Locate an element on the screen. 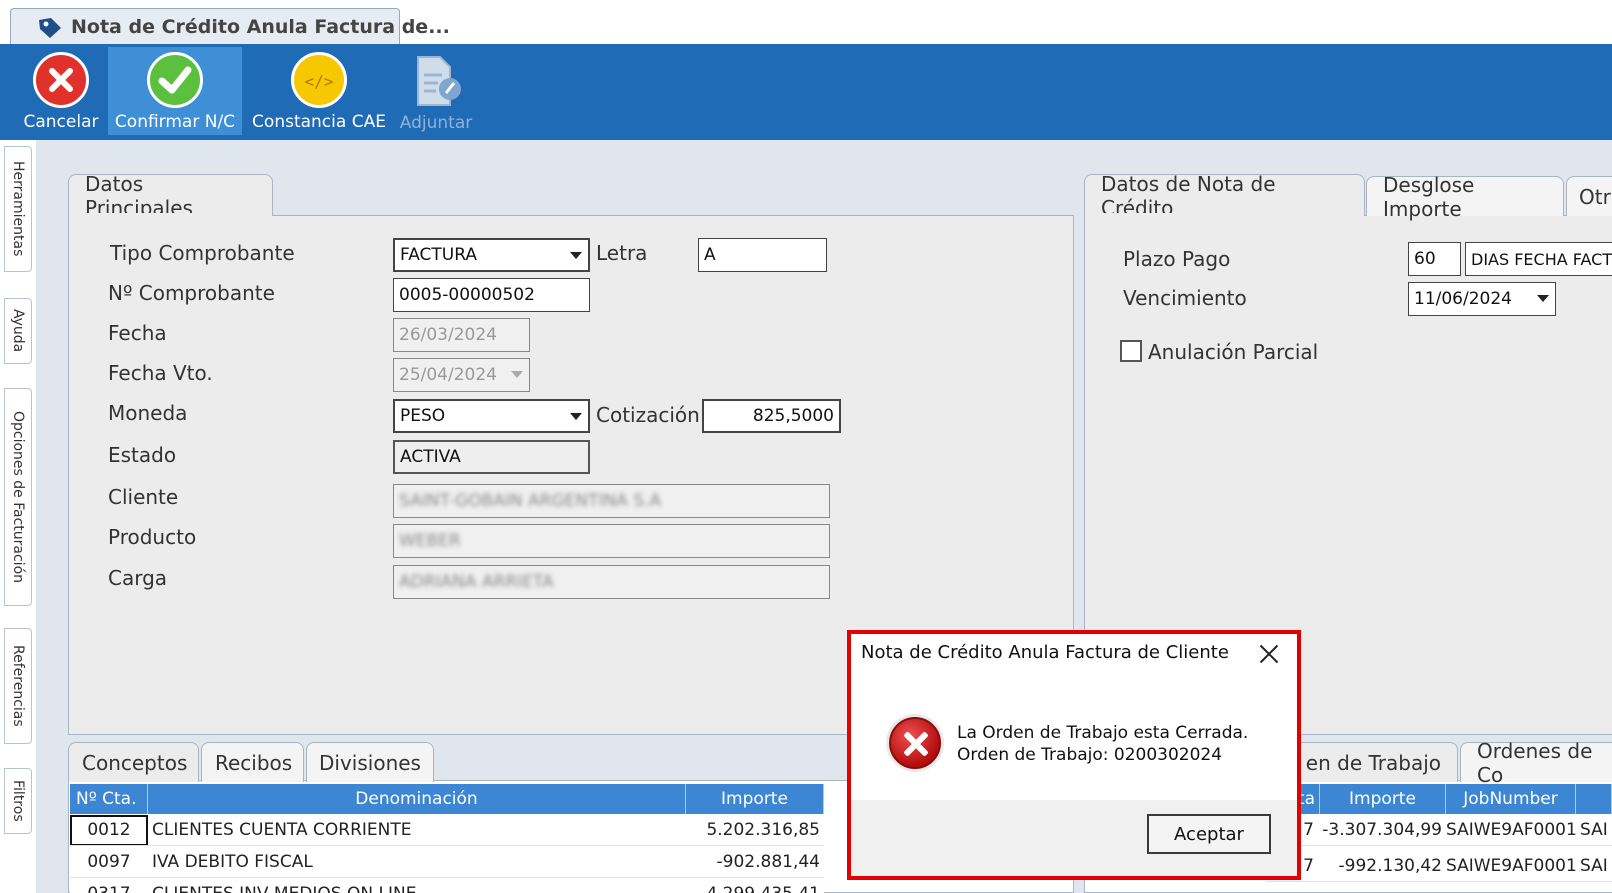 The image size is (1612, 893). column-header-cta: Nº Cta. is located at coordinates (109, 799).